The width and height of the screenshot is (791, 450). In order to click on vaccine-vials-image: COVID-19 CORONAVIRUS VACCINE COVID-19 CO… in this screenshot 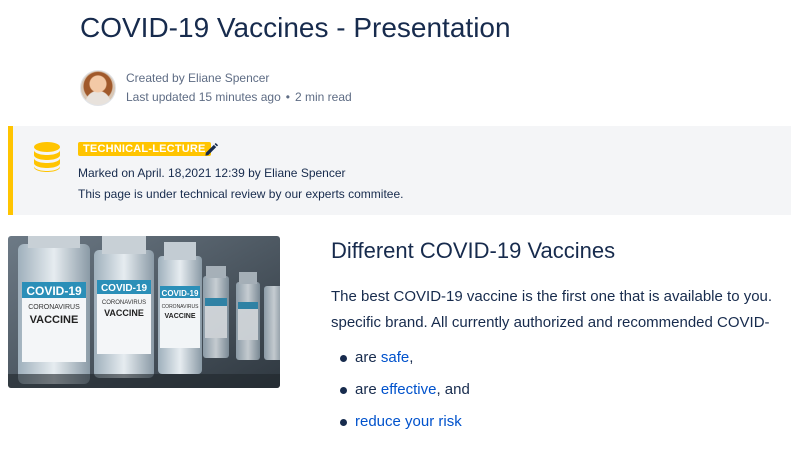, I will do `click(144, 312)`.